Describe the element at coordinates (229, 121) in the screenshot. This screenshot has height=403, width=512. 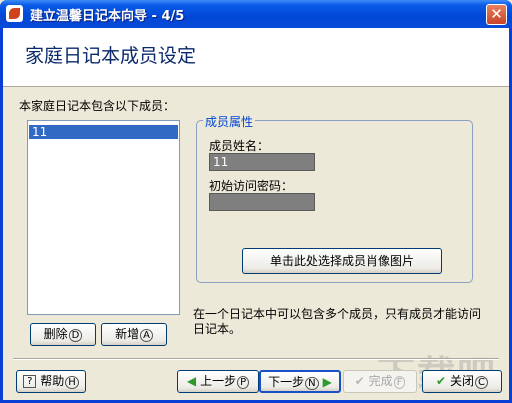
I see `group-legend: 成员属性` at that location.